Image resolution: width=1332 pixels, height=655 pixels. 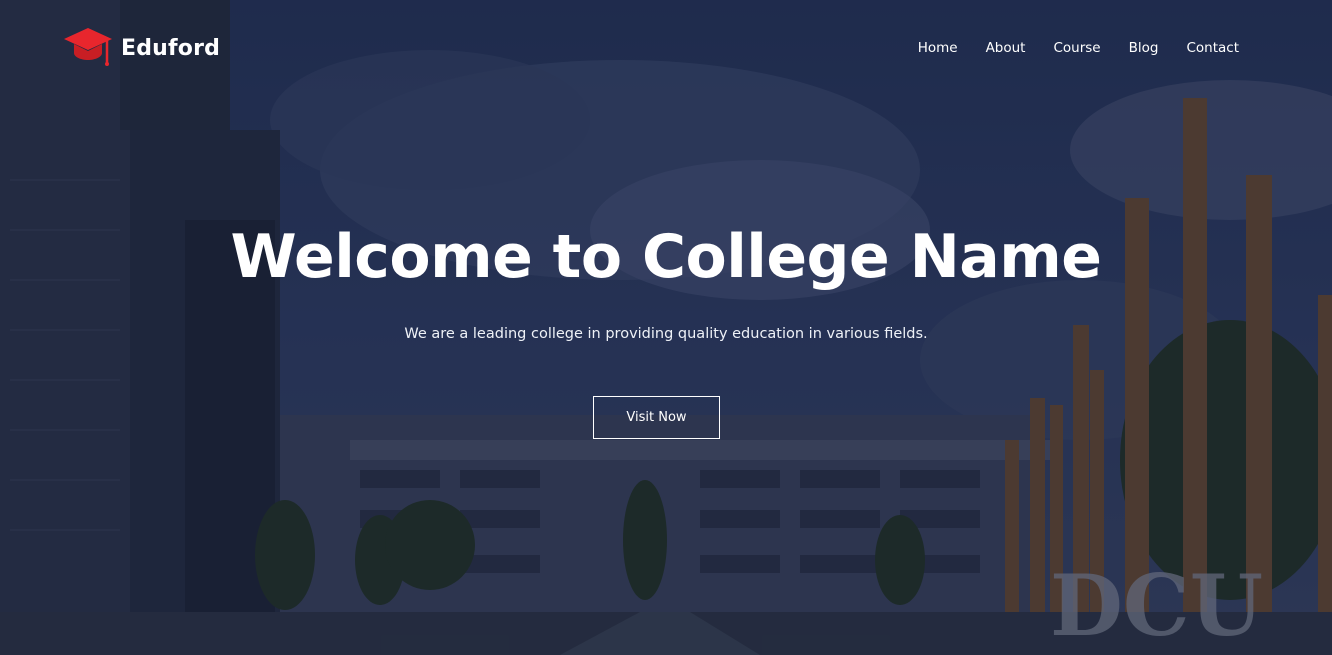 I want to click on hero-title: Welcome to College Name, so click(x=666, y=257).